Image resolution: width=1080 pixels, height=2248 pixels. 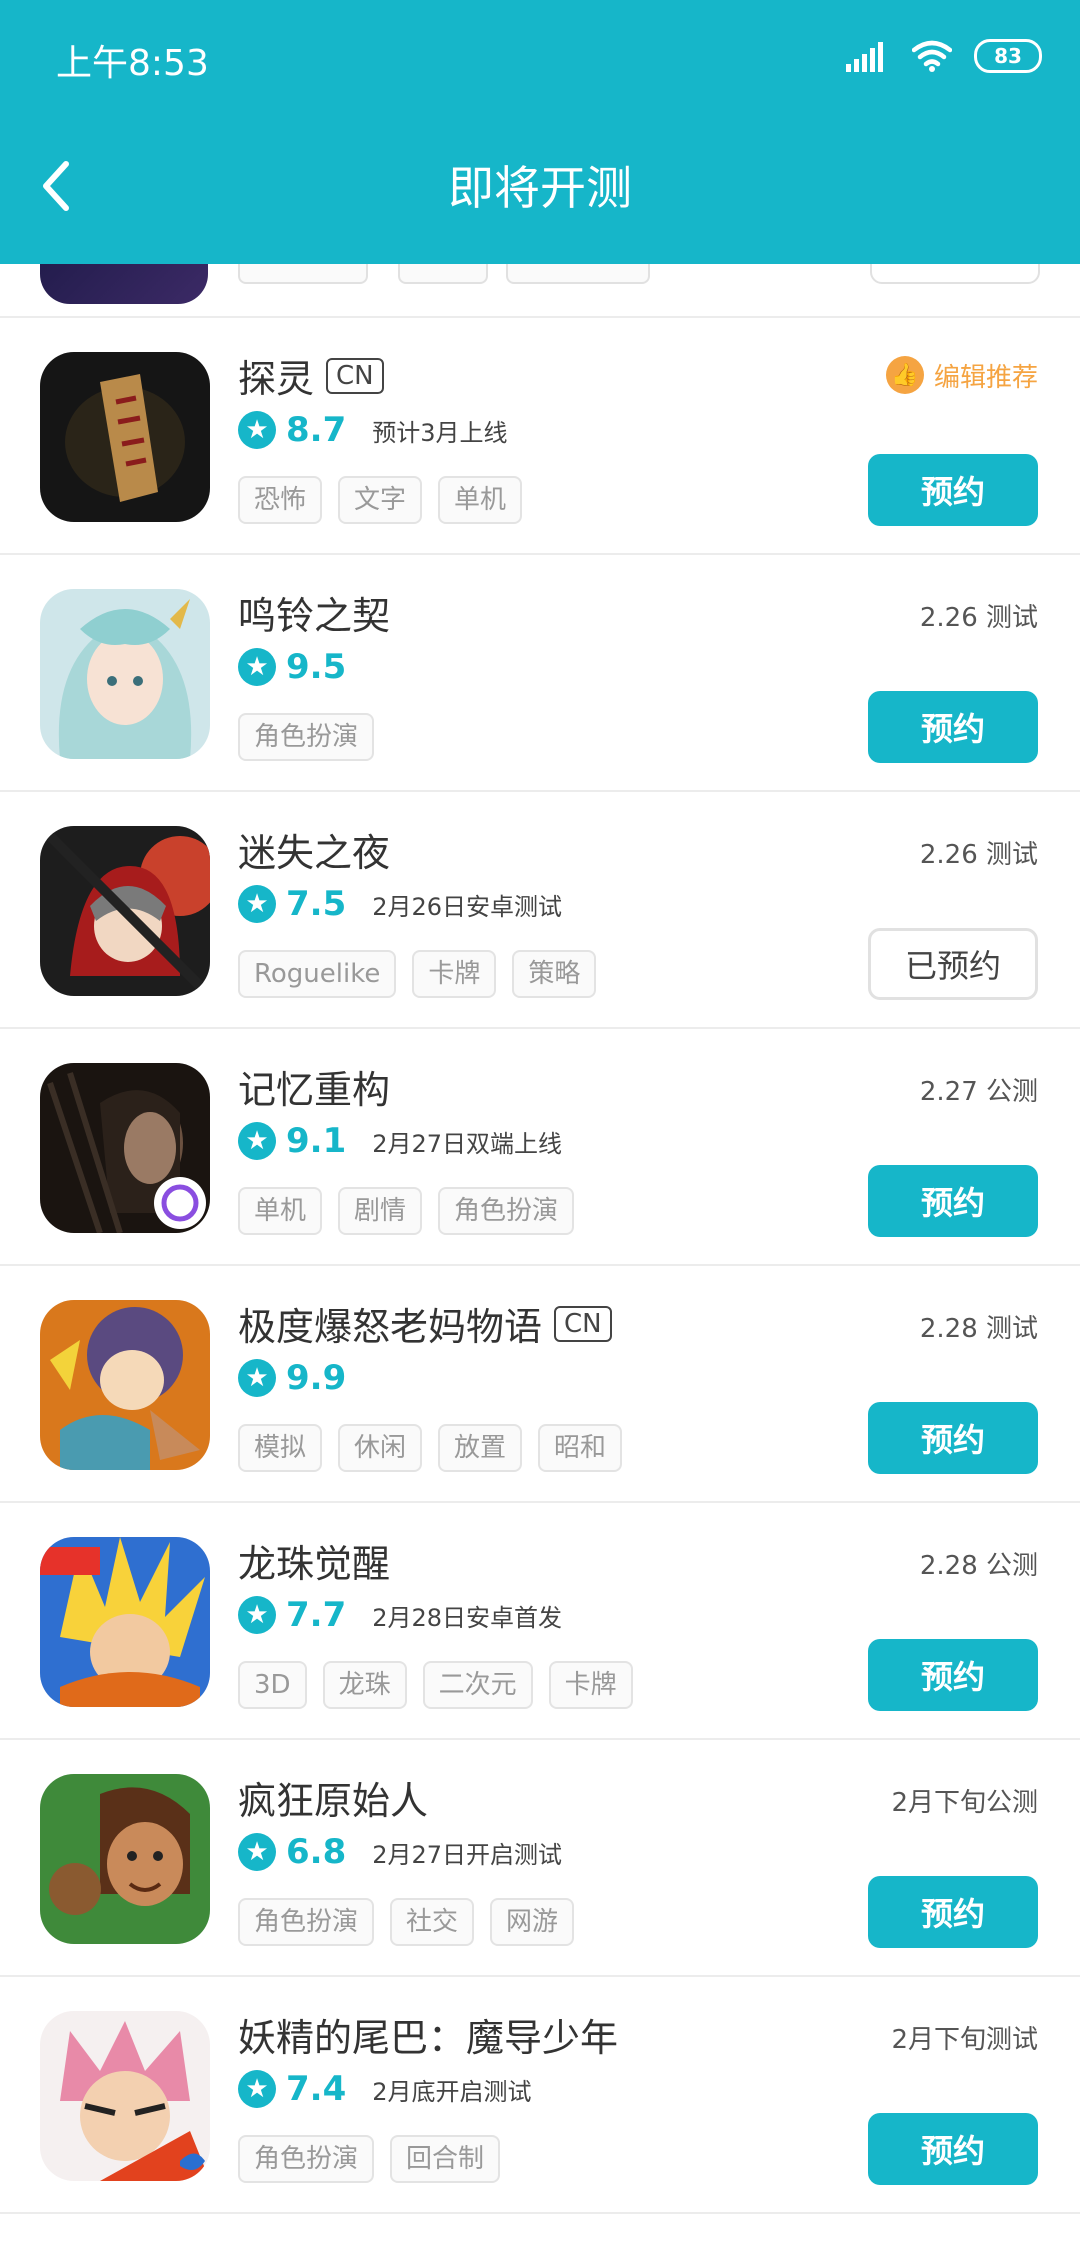 I want to click on status-time: 上午8:53, so click(x=132, y=63).